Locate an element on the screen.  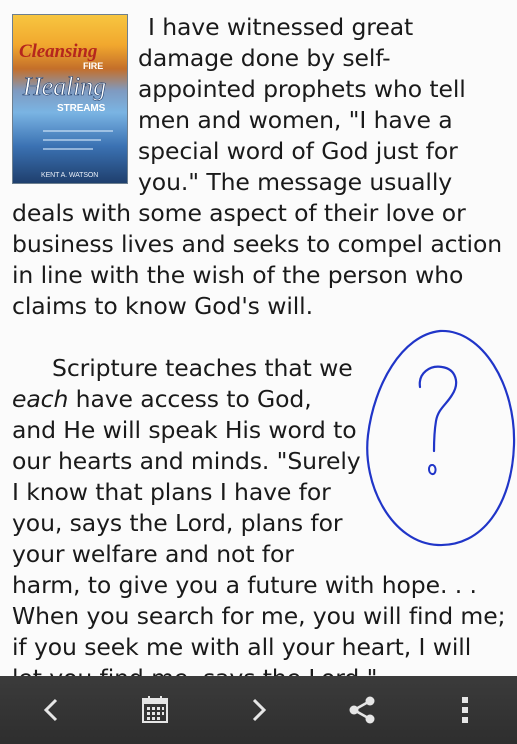
handwritten-question-annotation is located at coordinates (441, 438).